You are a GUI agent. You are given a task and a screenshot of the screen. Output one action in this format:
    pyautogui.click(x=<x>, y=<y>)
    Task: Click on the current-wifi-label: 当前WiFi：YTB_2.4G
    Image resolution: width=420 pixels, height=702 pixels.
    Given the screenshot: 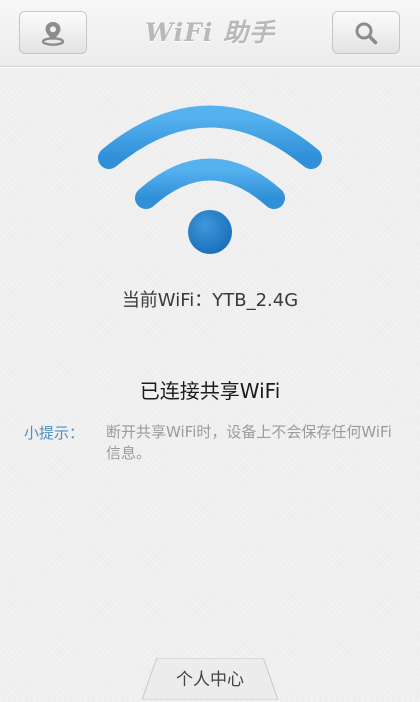 What is the action you would take?
    pyautogui.click(x=210, y=300)
    